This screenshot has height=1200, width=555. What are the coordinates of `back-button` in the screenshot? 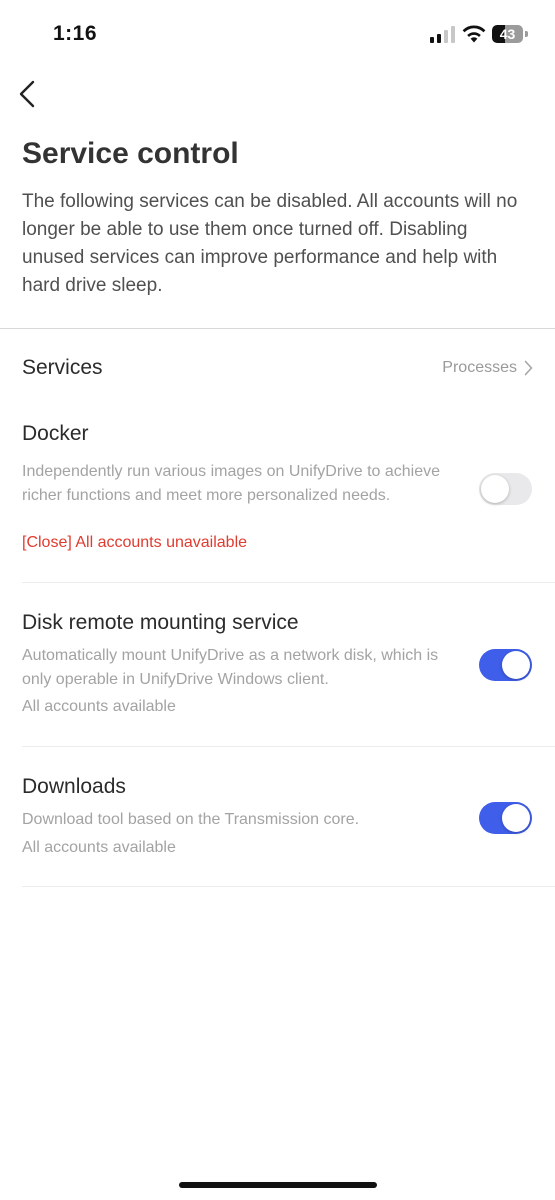 It's located at (29, 94).